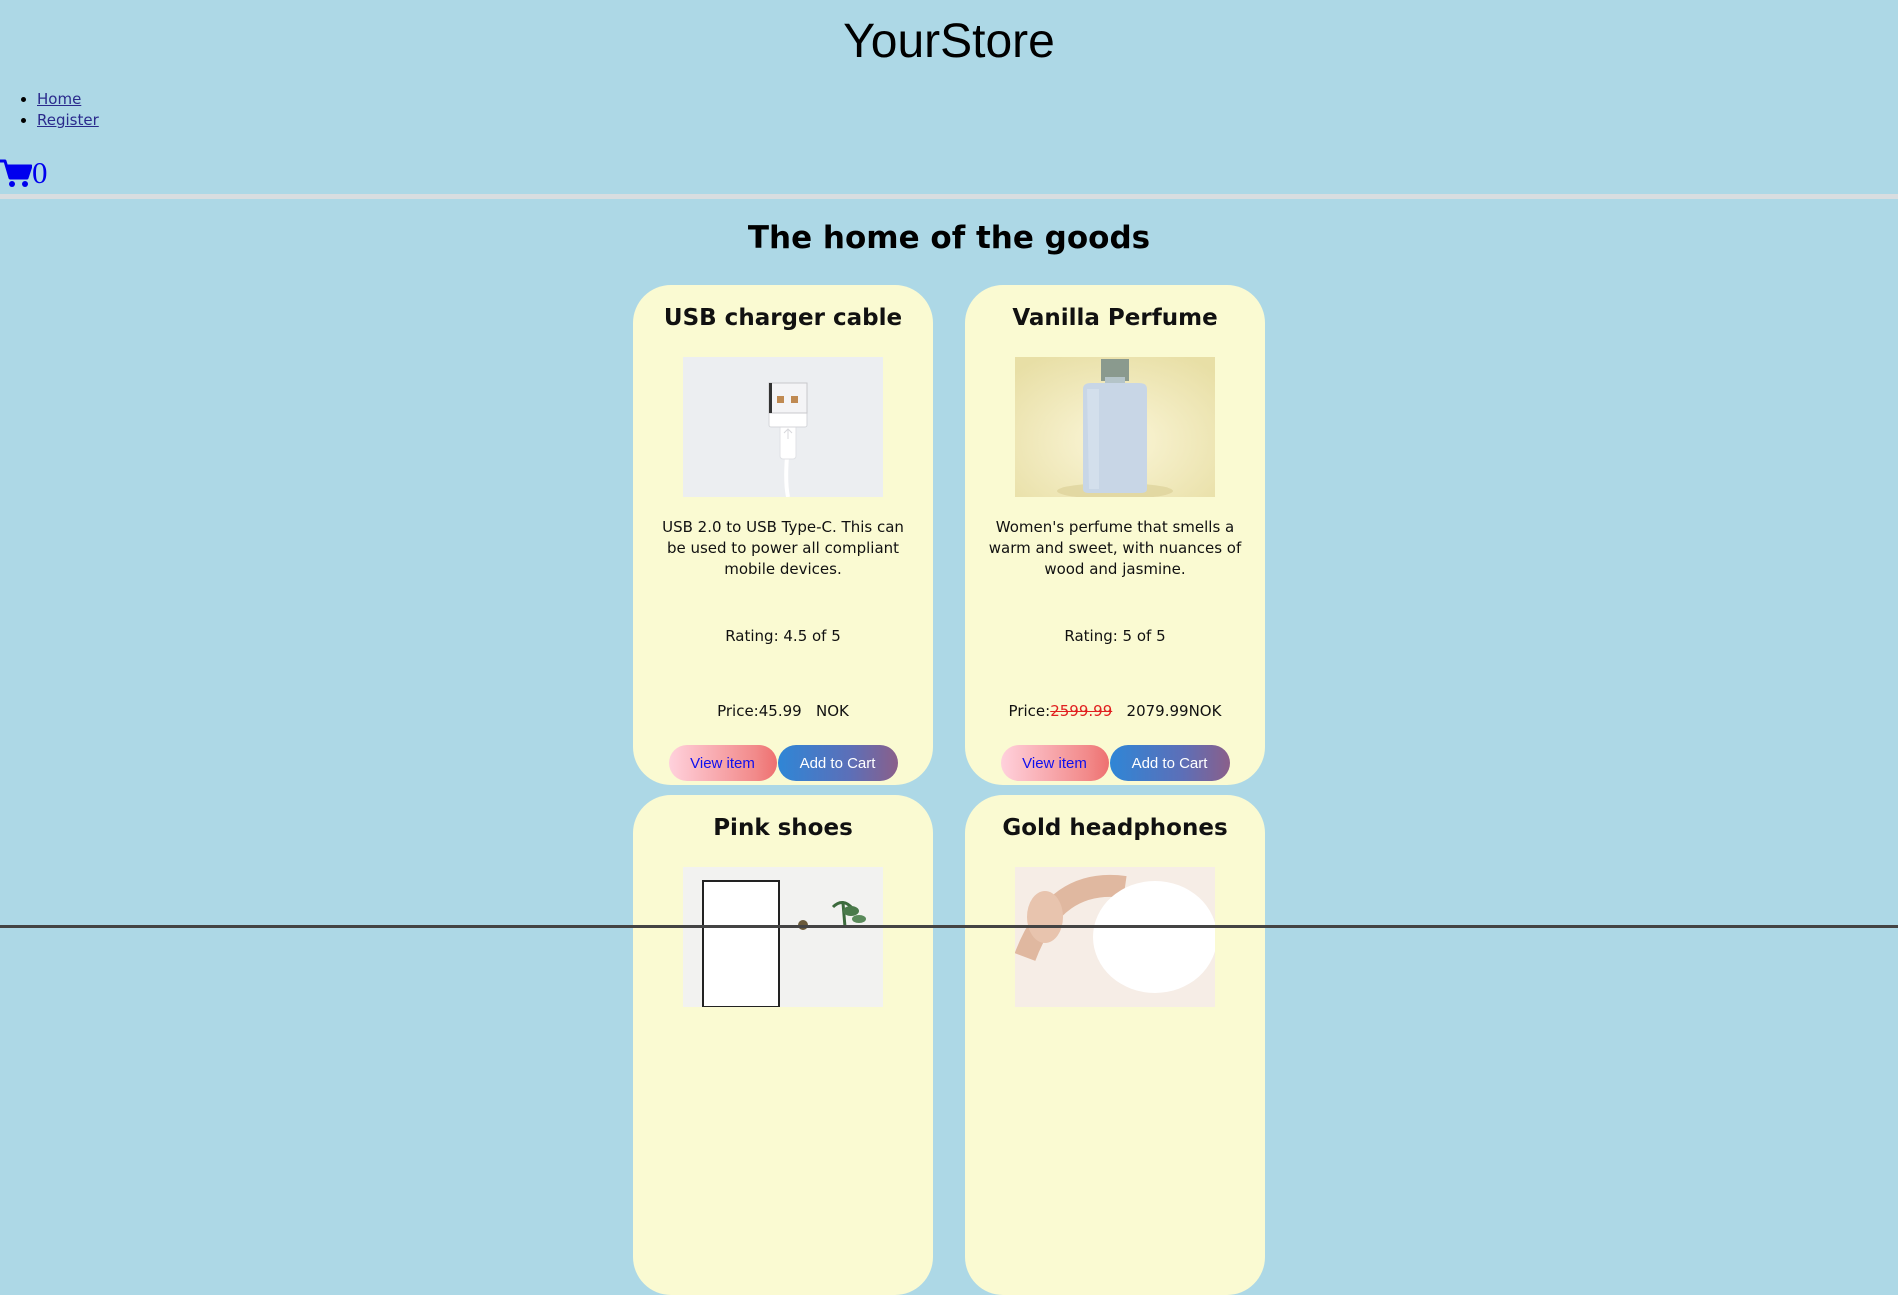 Image resolution: width=1898 pixels, height=1295 pixels. I want to click on product-name: Pink shoes, so click(783, 828).